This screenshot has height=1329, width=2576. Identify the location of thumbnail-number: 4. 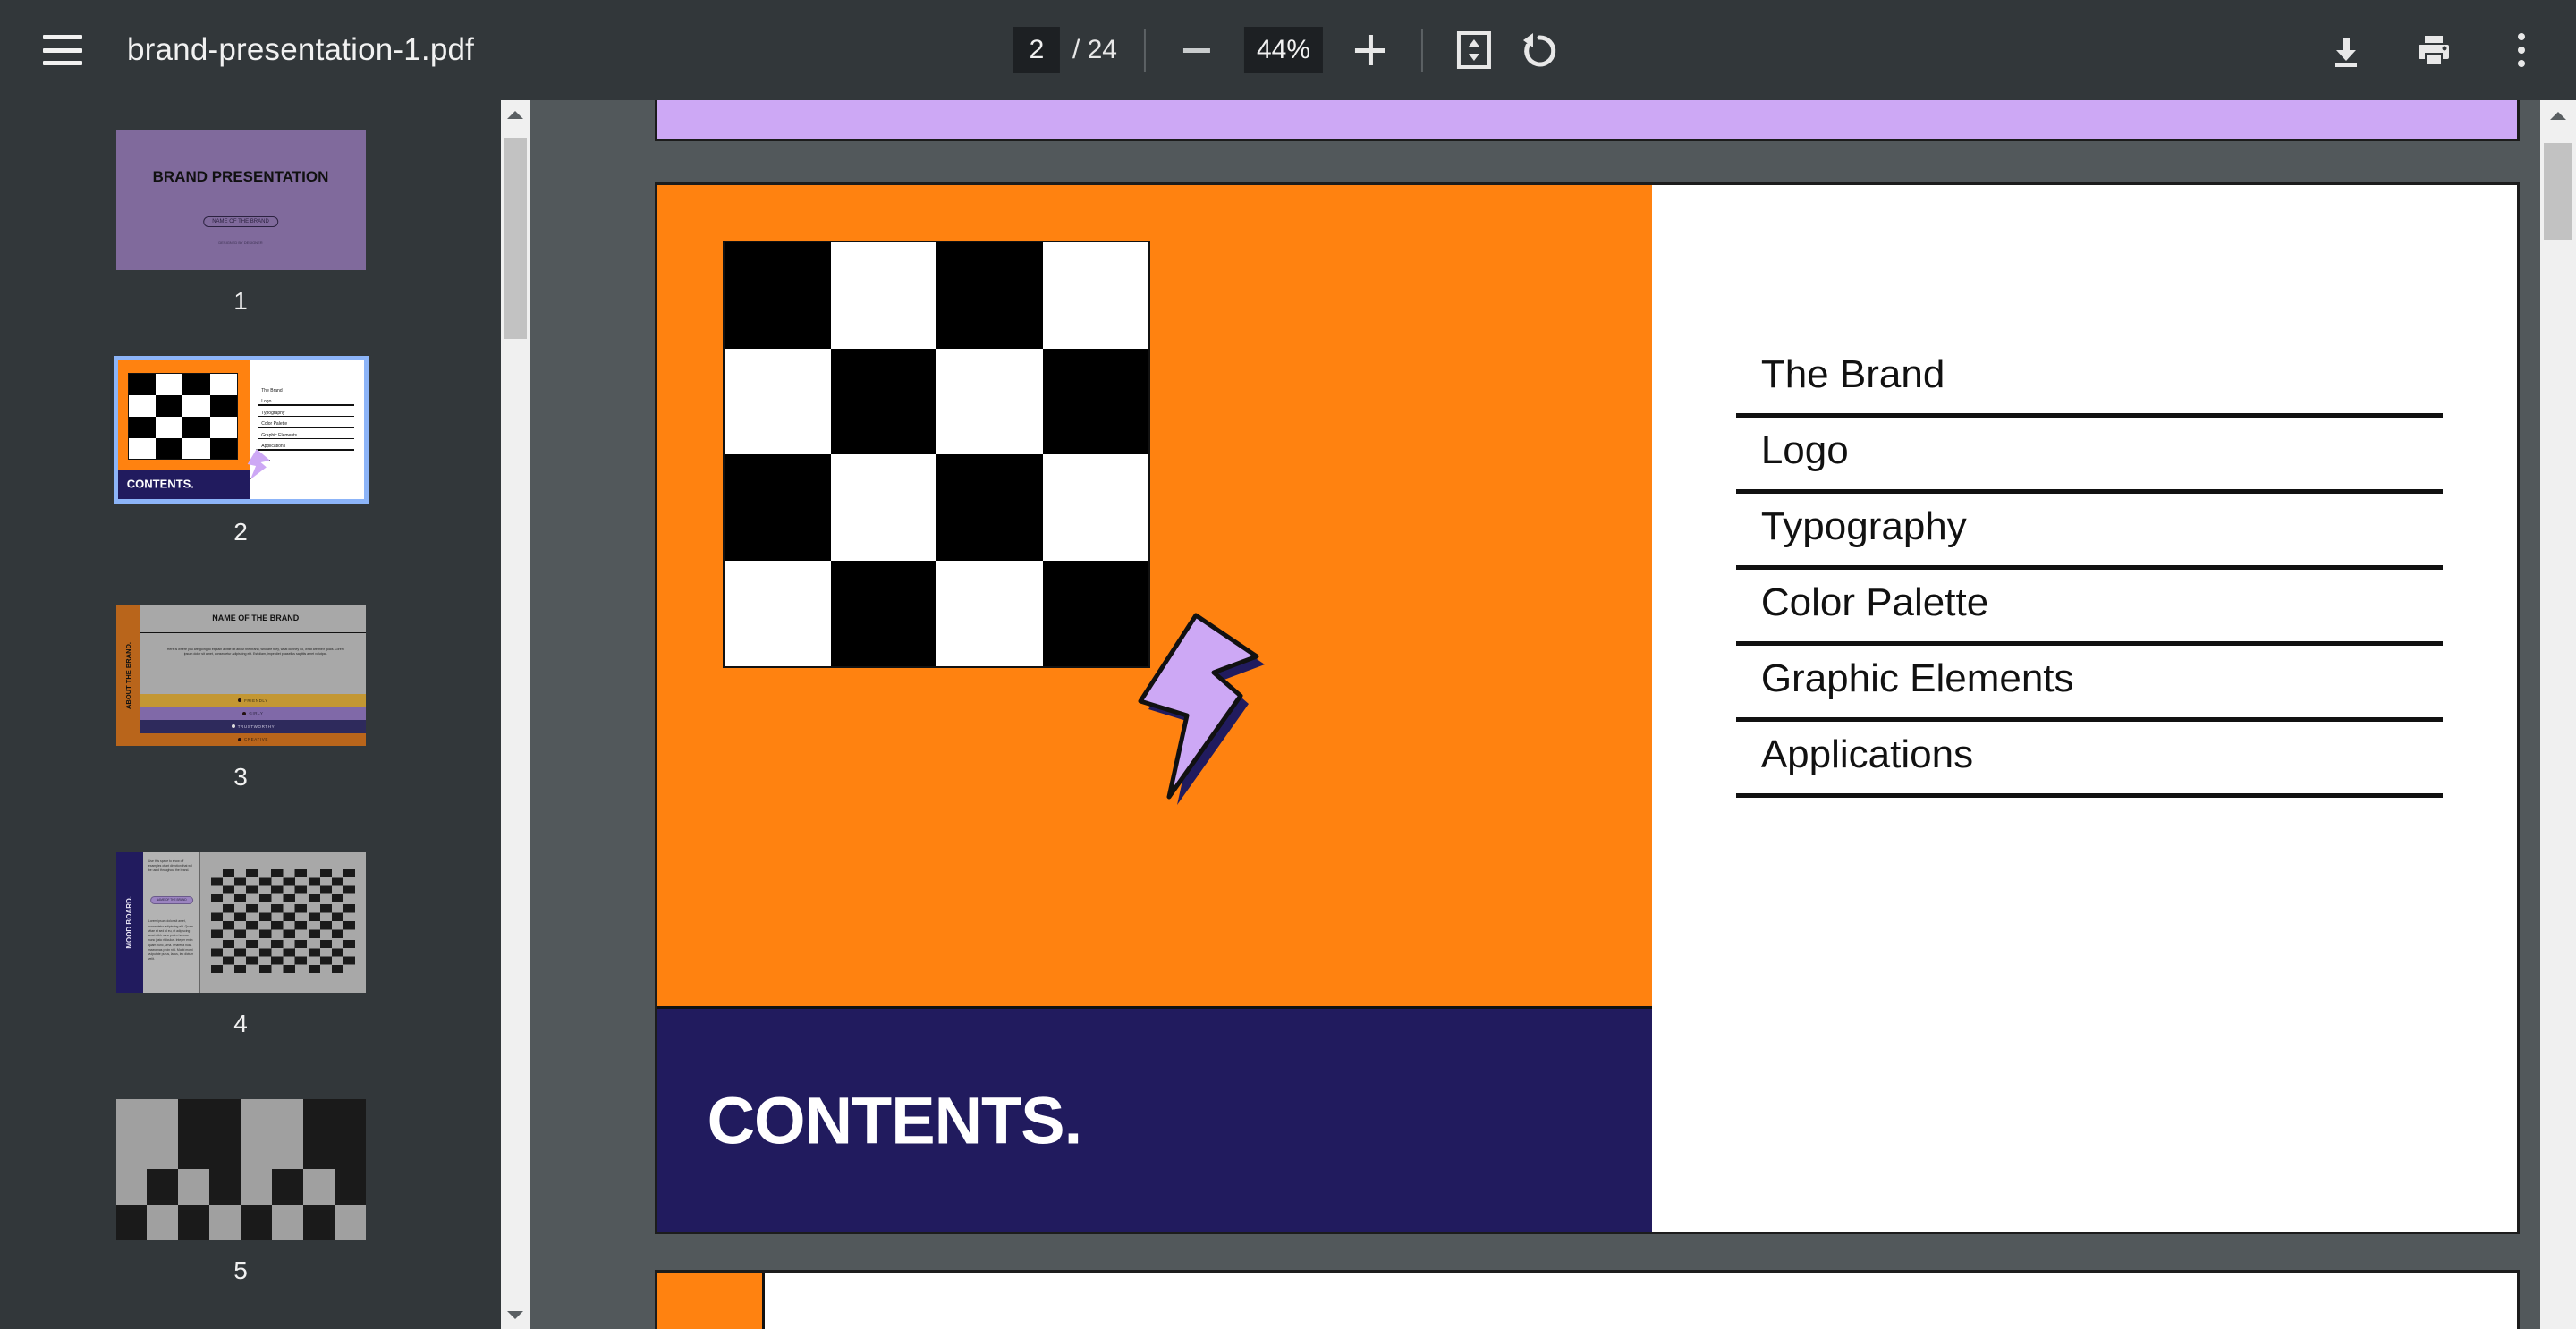
(240, 1023).